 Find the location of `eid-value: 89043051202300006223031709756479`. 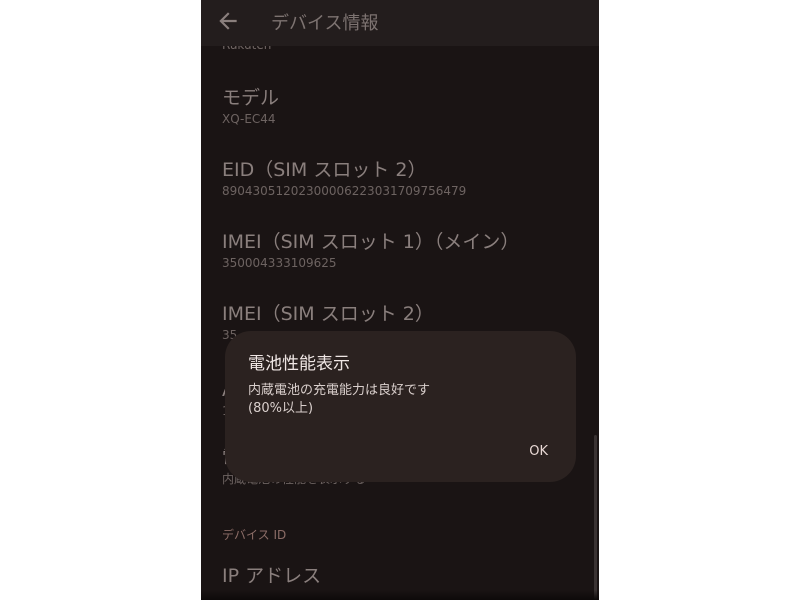

eid-value: 89043051202300006223031709756479 is located at coordinates (344, 191).